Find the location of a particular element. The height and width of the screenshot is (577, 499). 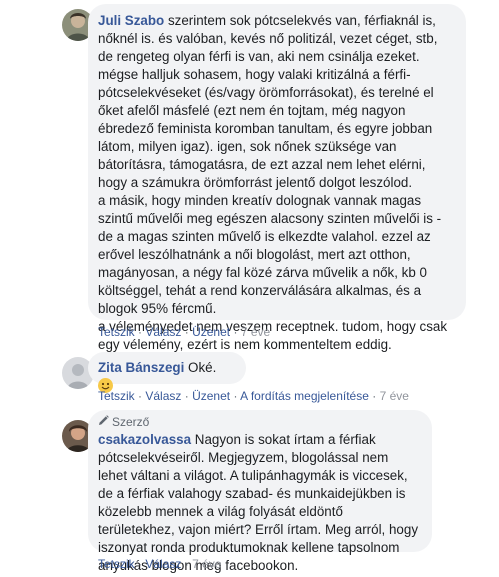

author-badge: Szerző is located at coordinates (259, 422).